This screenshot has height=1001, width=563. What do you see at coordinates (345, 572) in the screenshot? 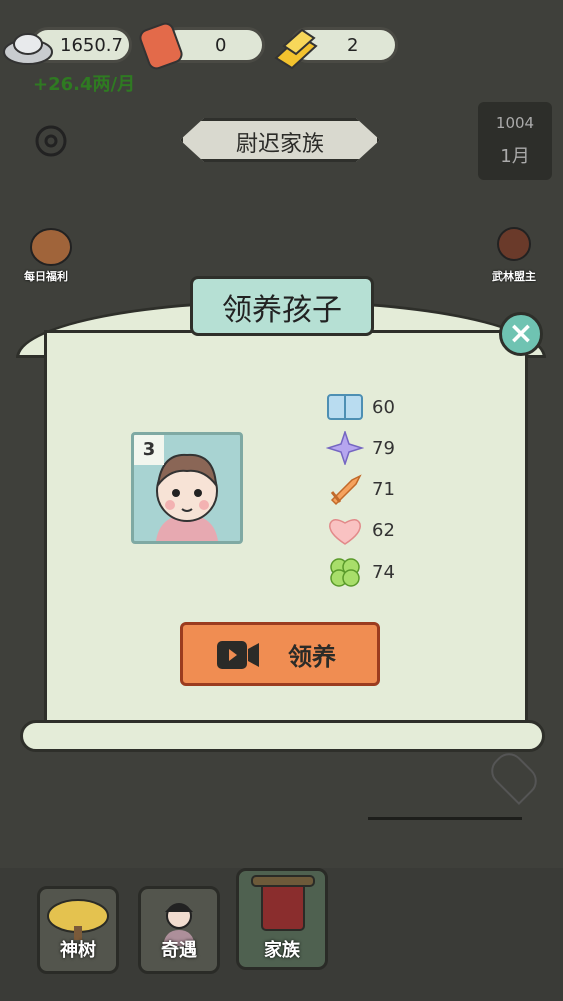
I see `clover-icon` at bounding box center [345, 572].